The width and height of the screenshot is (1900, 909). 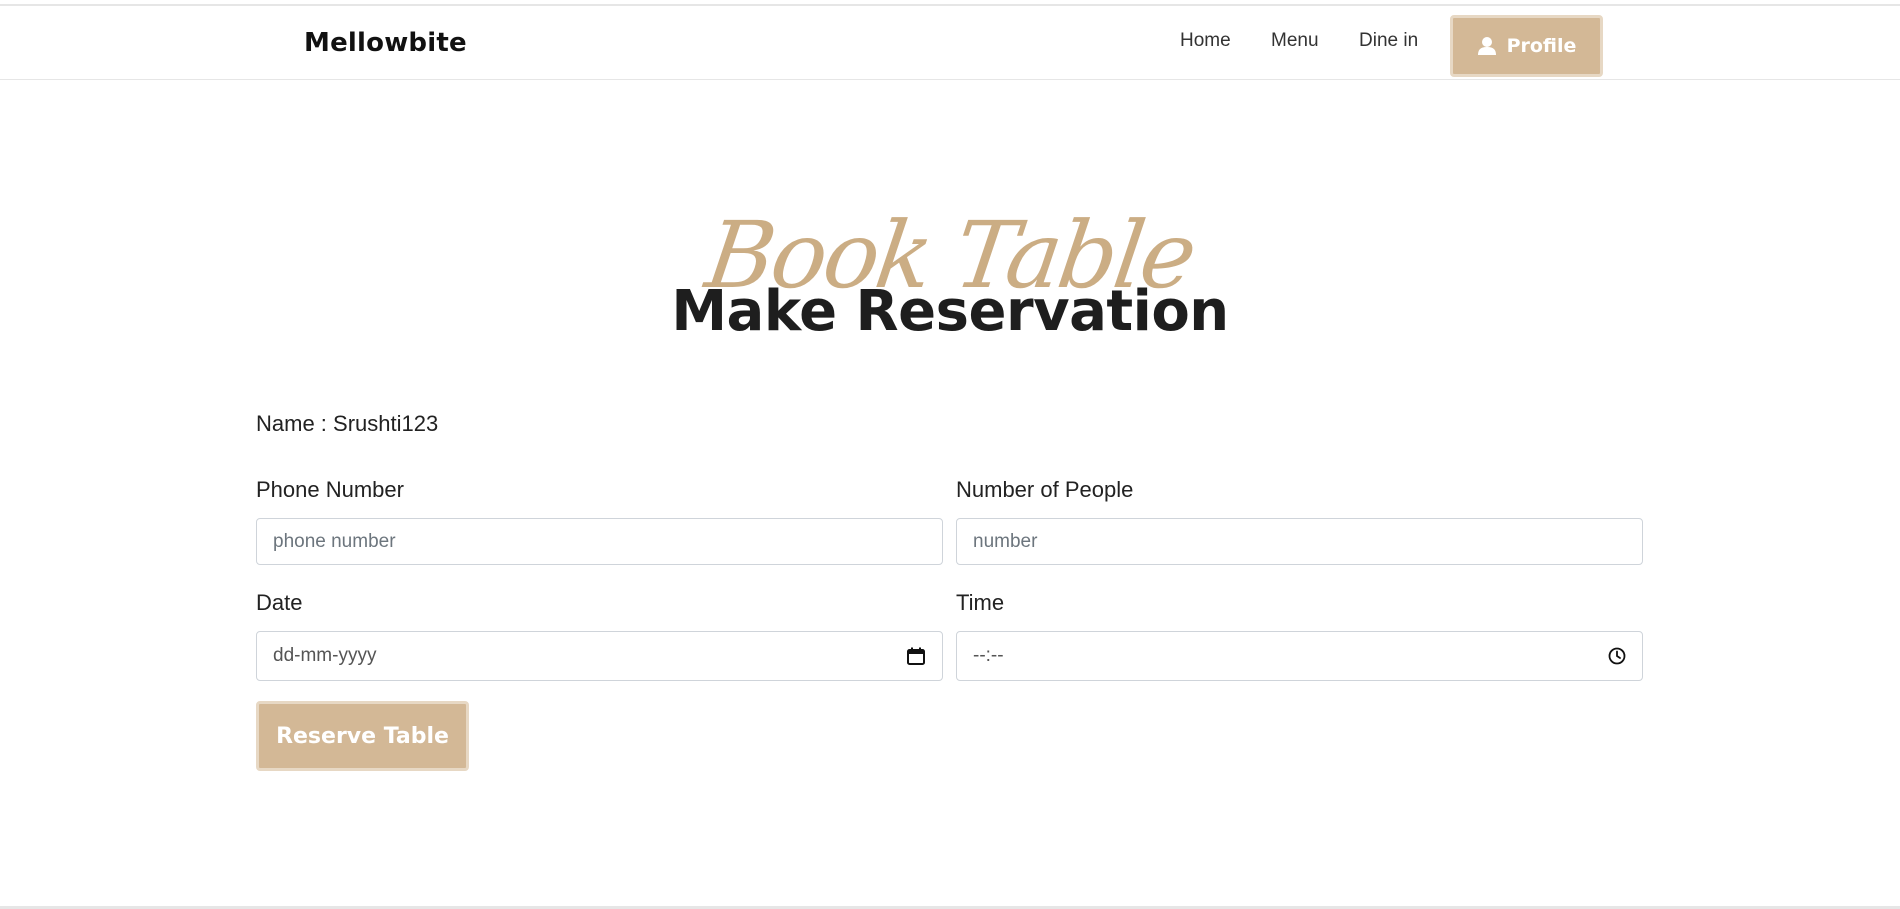 What do you see at coordinates (950, 42) in the screenshot?
I see `top-navbar: Mellowbite Home Menu Dine in Profile` at bounding box center [950, 42].